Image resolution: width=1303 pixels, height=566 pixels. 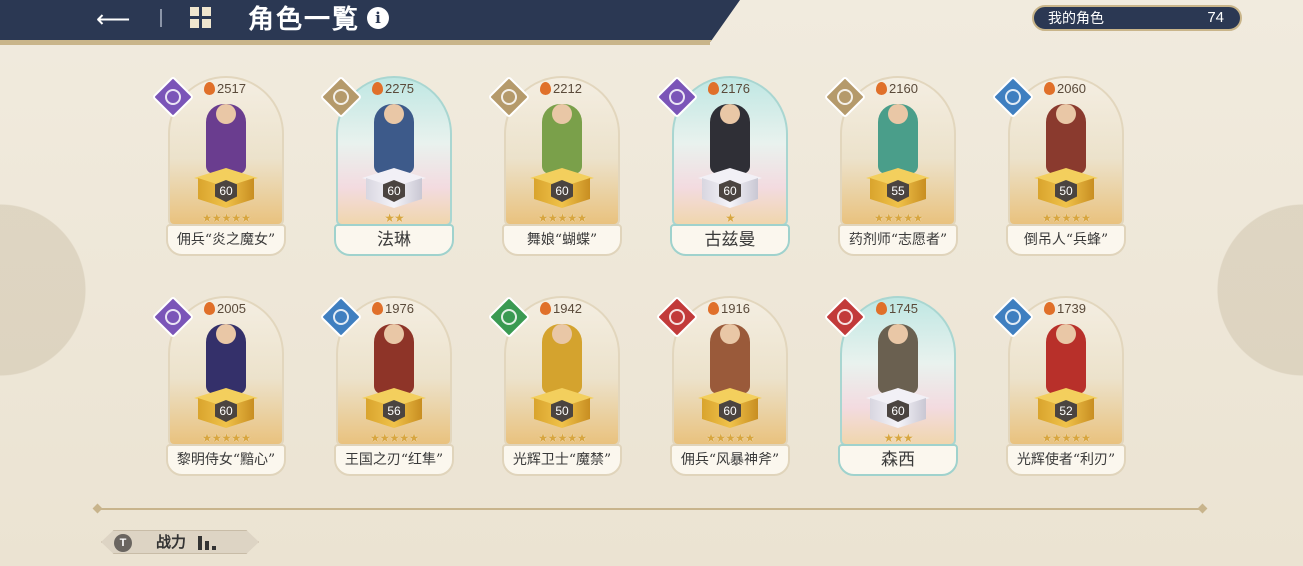 I want to click on character-card: 50 ★★★★★ 光辉卫士“魔禁” 1942, so click(x=556, y=386).